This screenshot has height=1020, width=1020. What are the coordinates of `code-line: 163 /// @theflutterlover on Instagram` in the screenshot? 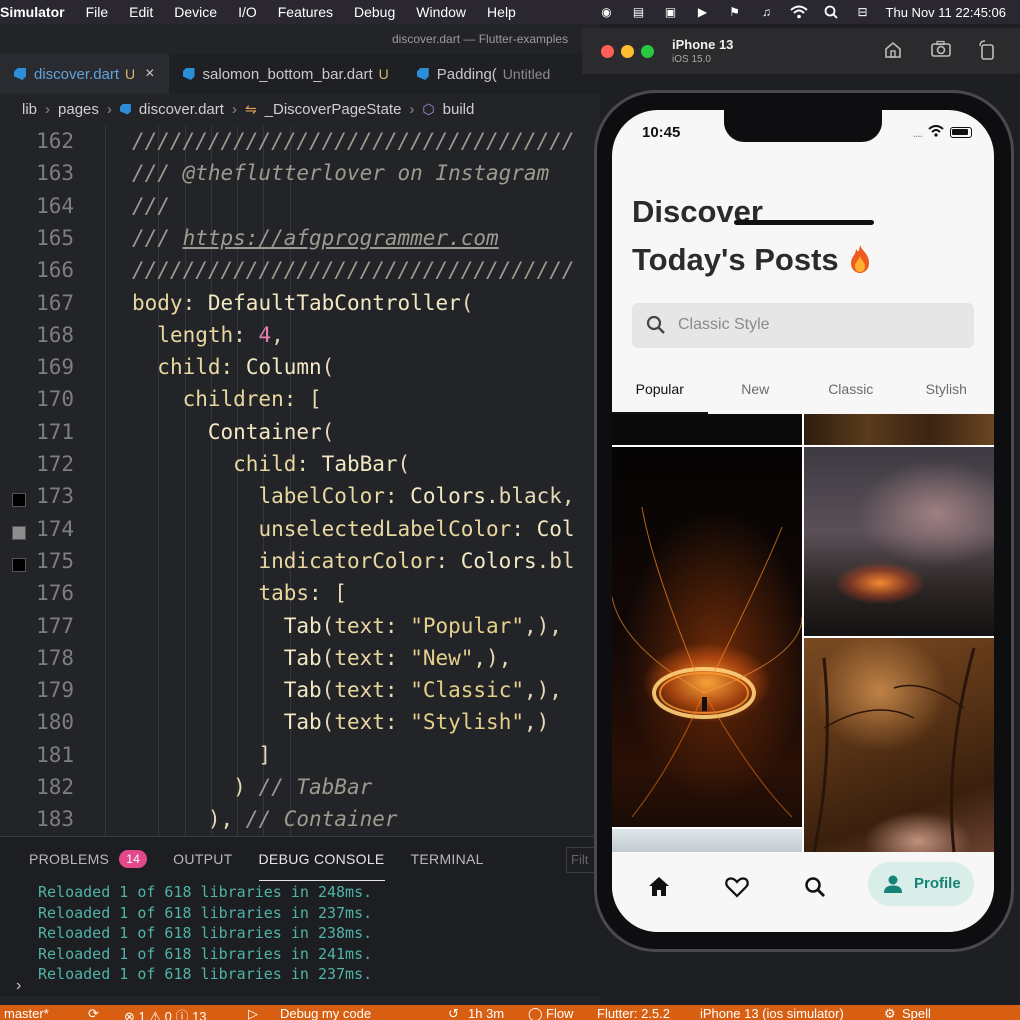 It's located at (300, 177).